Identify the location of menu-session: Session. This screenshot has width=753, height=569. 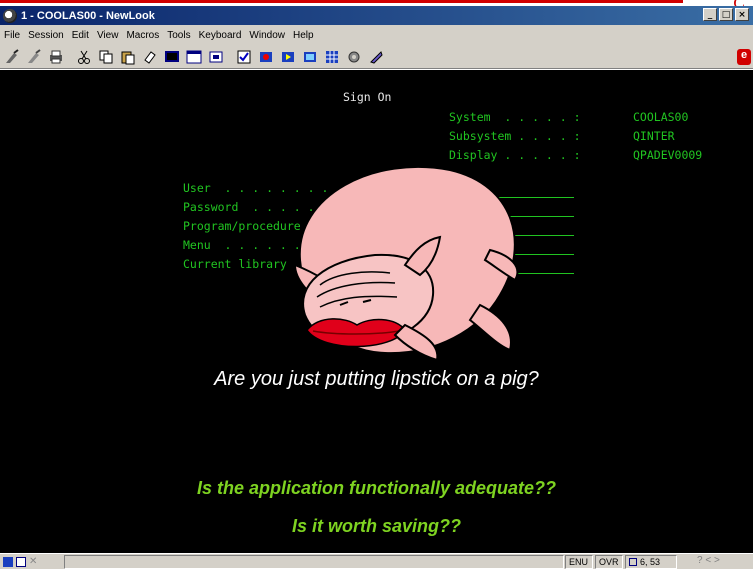
(46, 35).